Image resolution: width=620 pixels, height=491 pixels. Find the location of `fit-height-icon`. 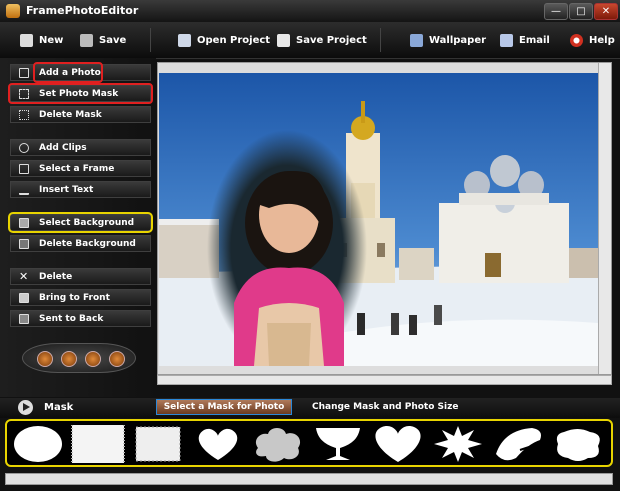

fit-height-icon is located at coordinates (93, 359).